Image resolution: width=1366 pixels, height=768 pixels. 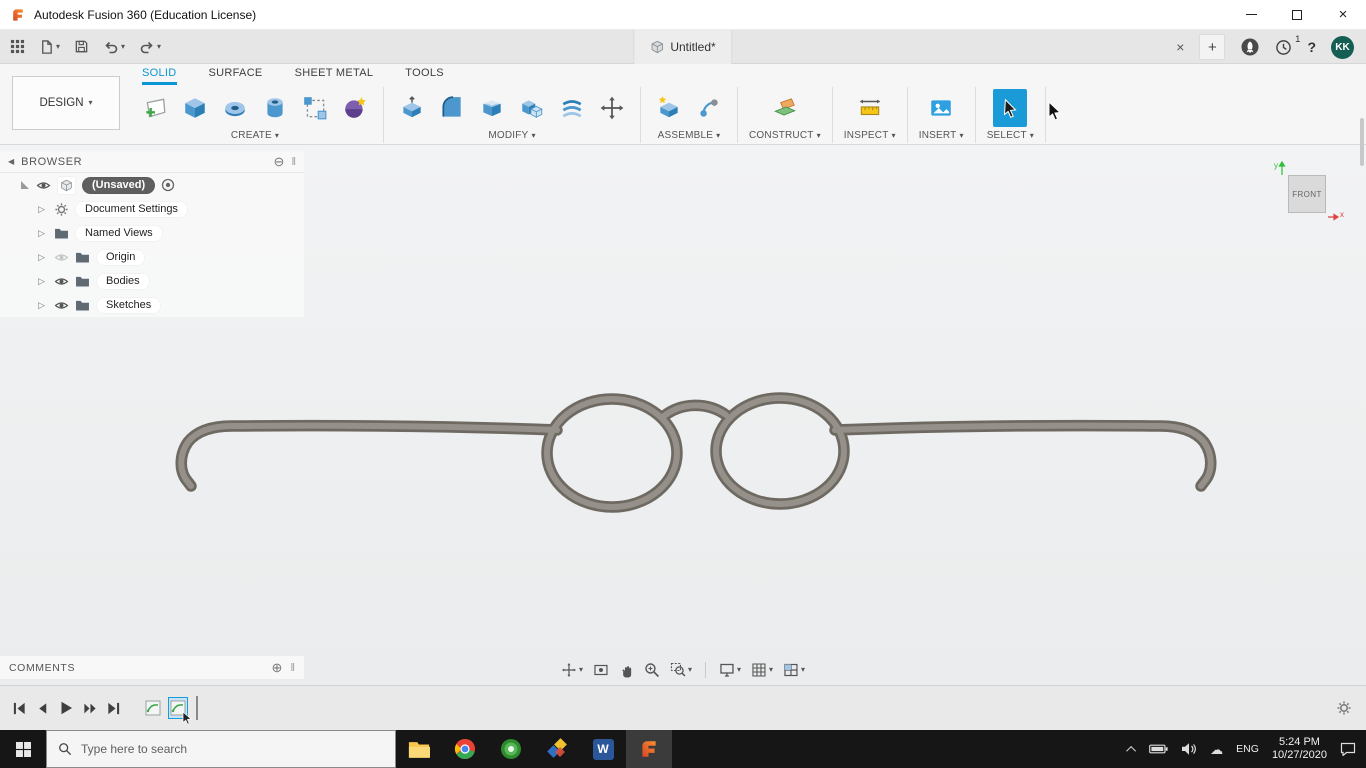 I want to click on new-component-button, so click(x=669, y=108).